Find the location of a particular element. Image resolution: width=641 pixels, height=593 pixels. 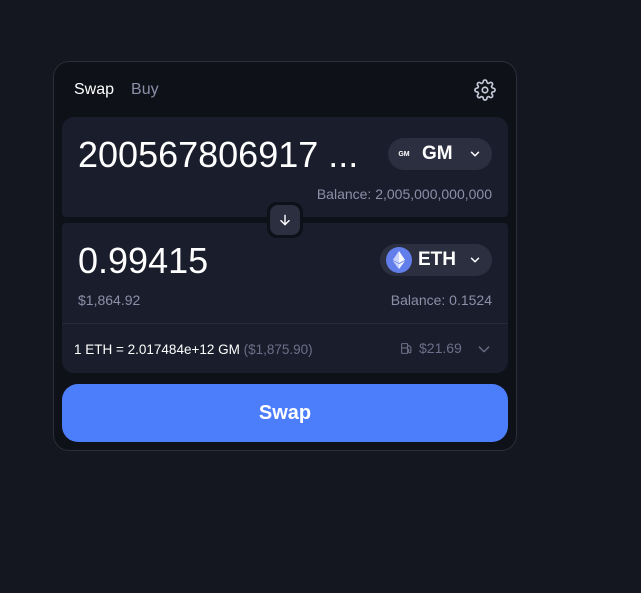

tab-swap: Swap is located at coordinates (94, 90).